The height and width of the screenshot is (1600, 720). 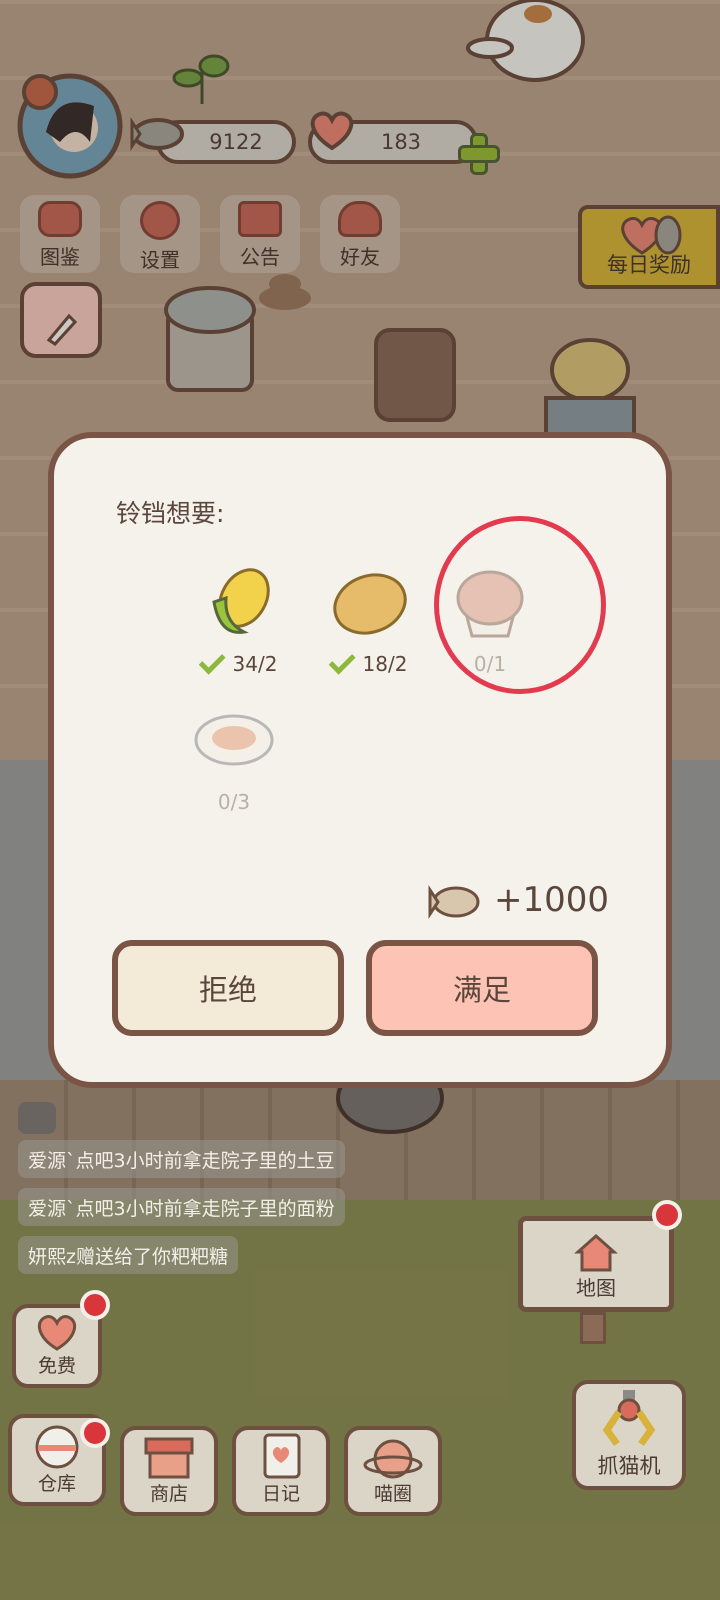 I want to click on claw-machine-label: 抓猫机, so click(x=629, y=1466).